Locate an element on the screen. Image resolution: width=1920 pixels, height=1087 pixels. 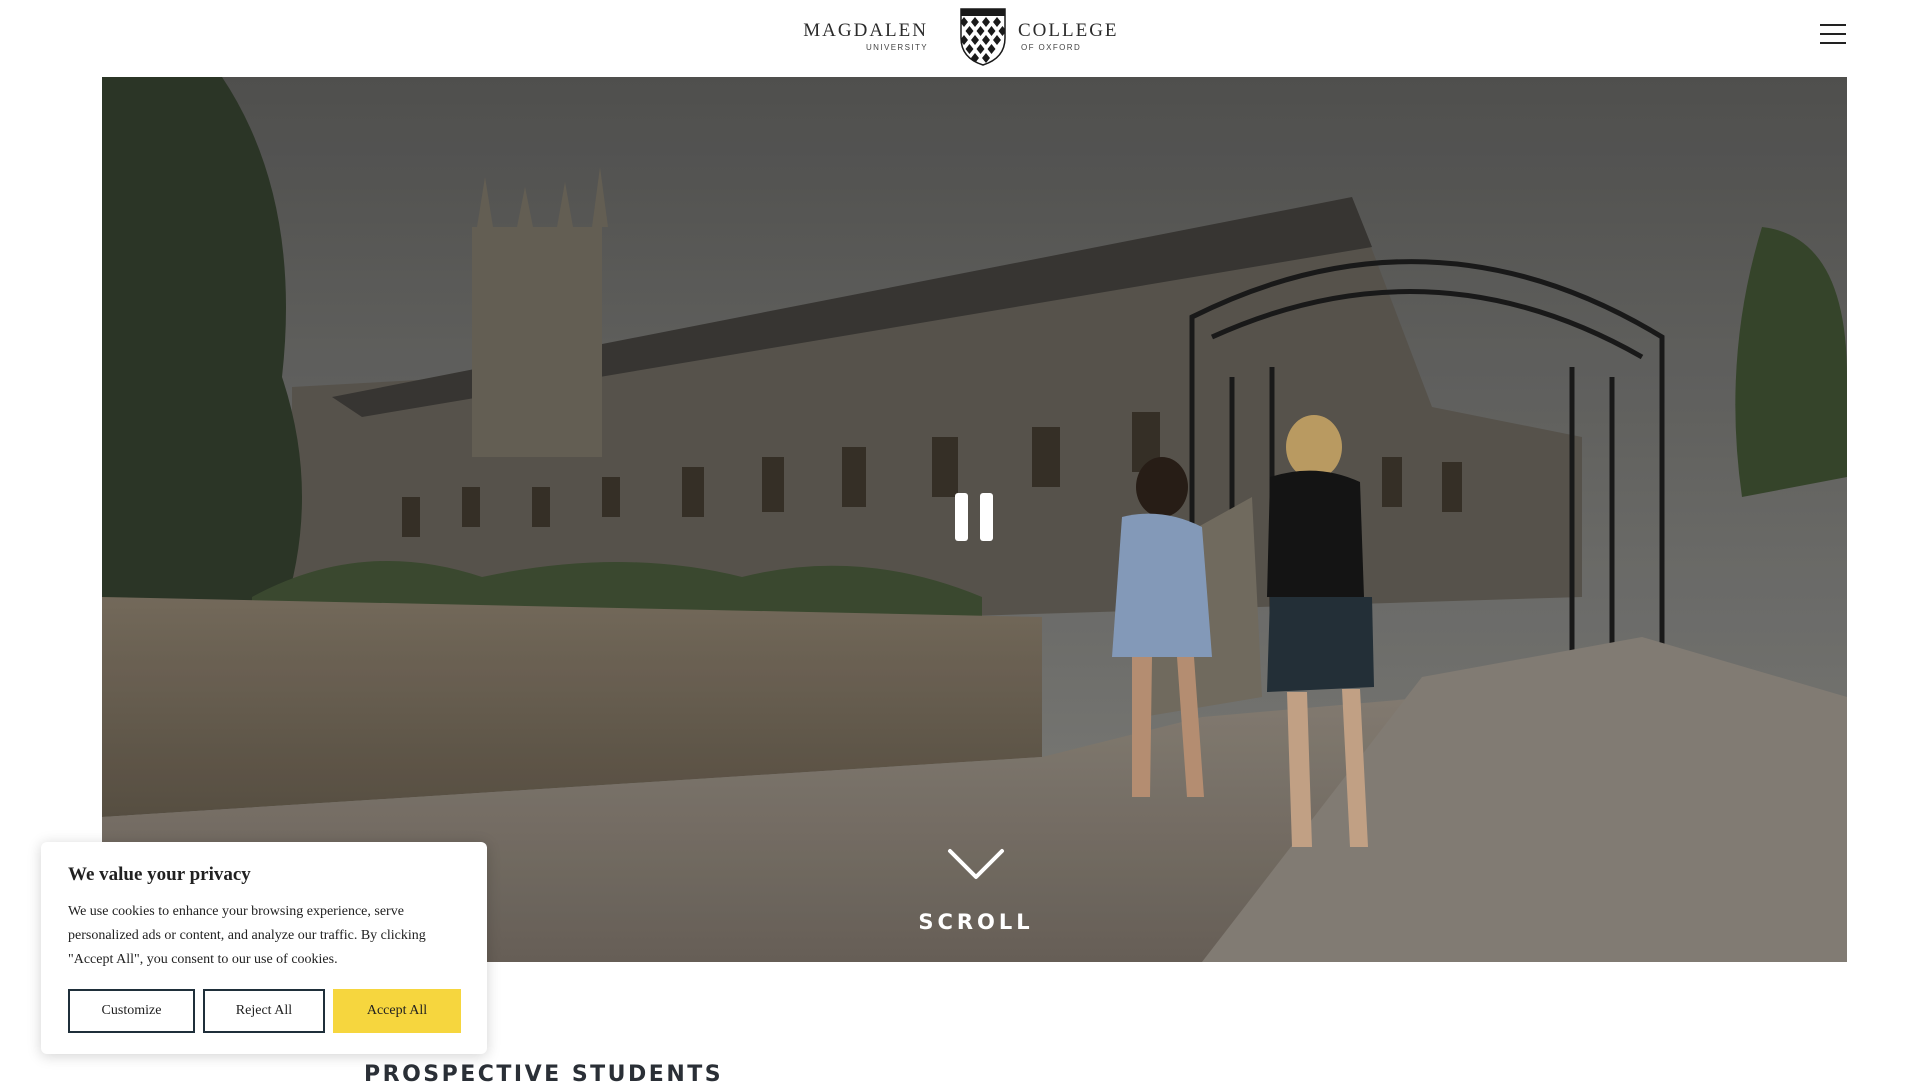
logo-text-left: MAGDALEN is located at coordinates (865, 30).